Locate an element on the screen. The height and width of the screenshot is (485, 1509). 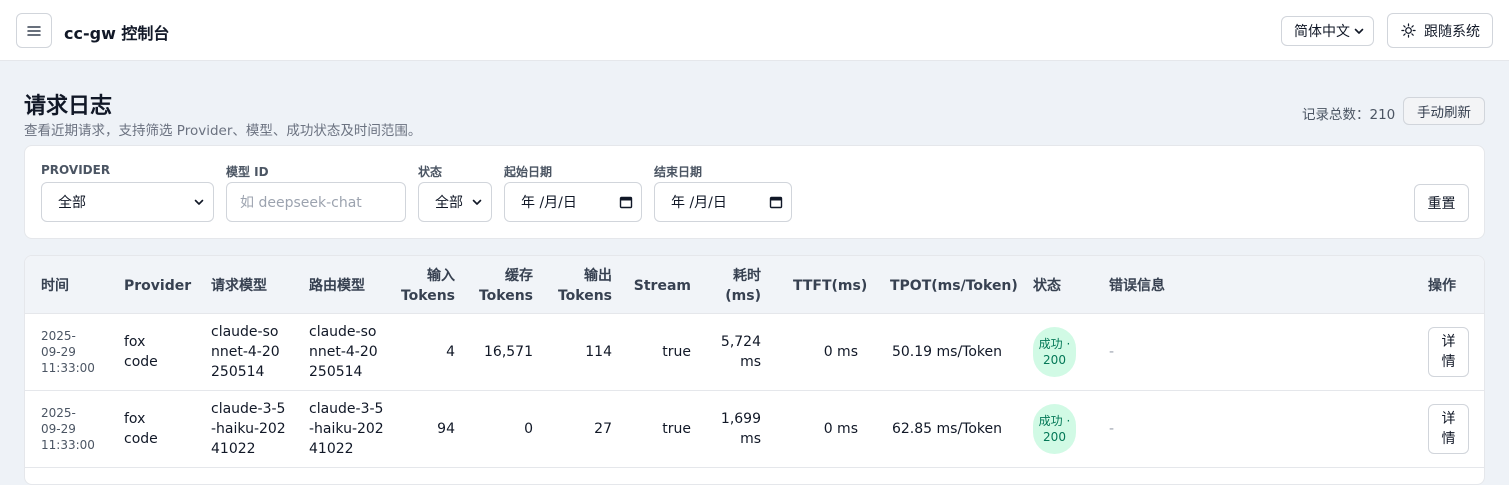
language-value: 简体中文 is located at coordinates (1322, 32).